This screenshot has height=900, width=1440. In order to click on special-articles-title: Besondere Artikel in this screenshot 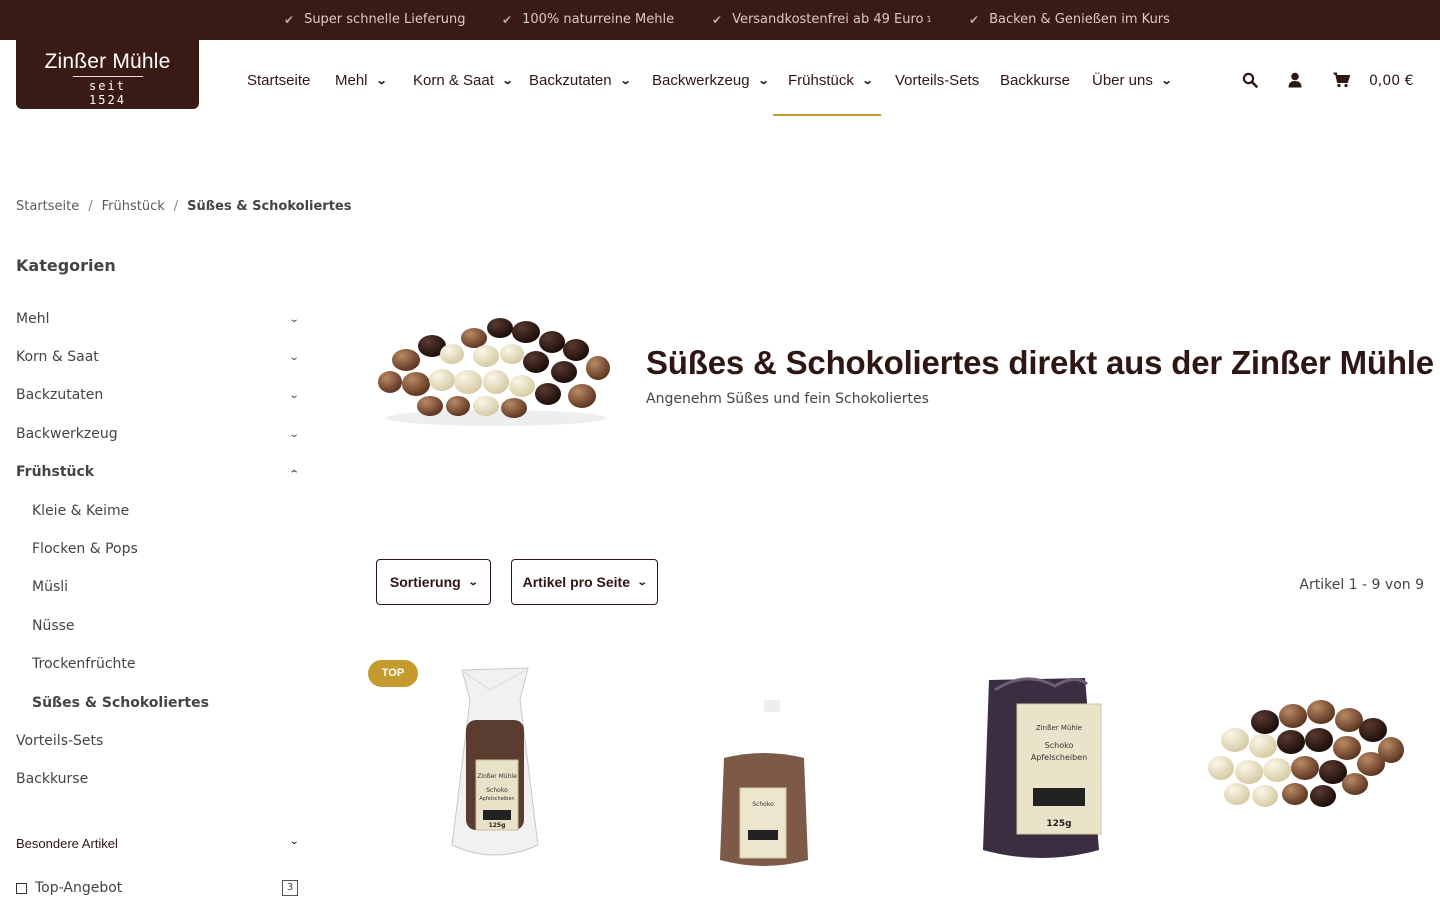, I will do `click(67, 843)`.